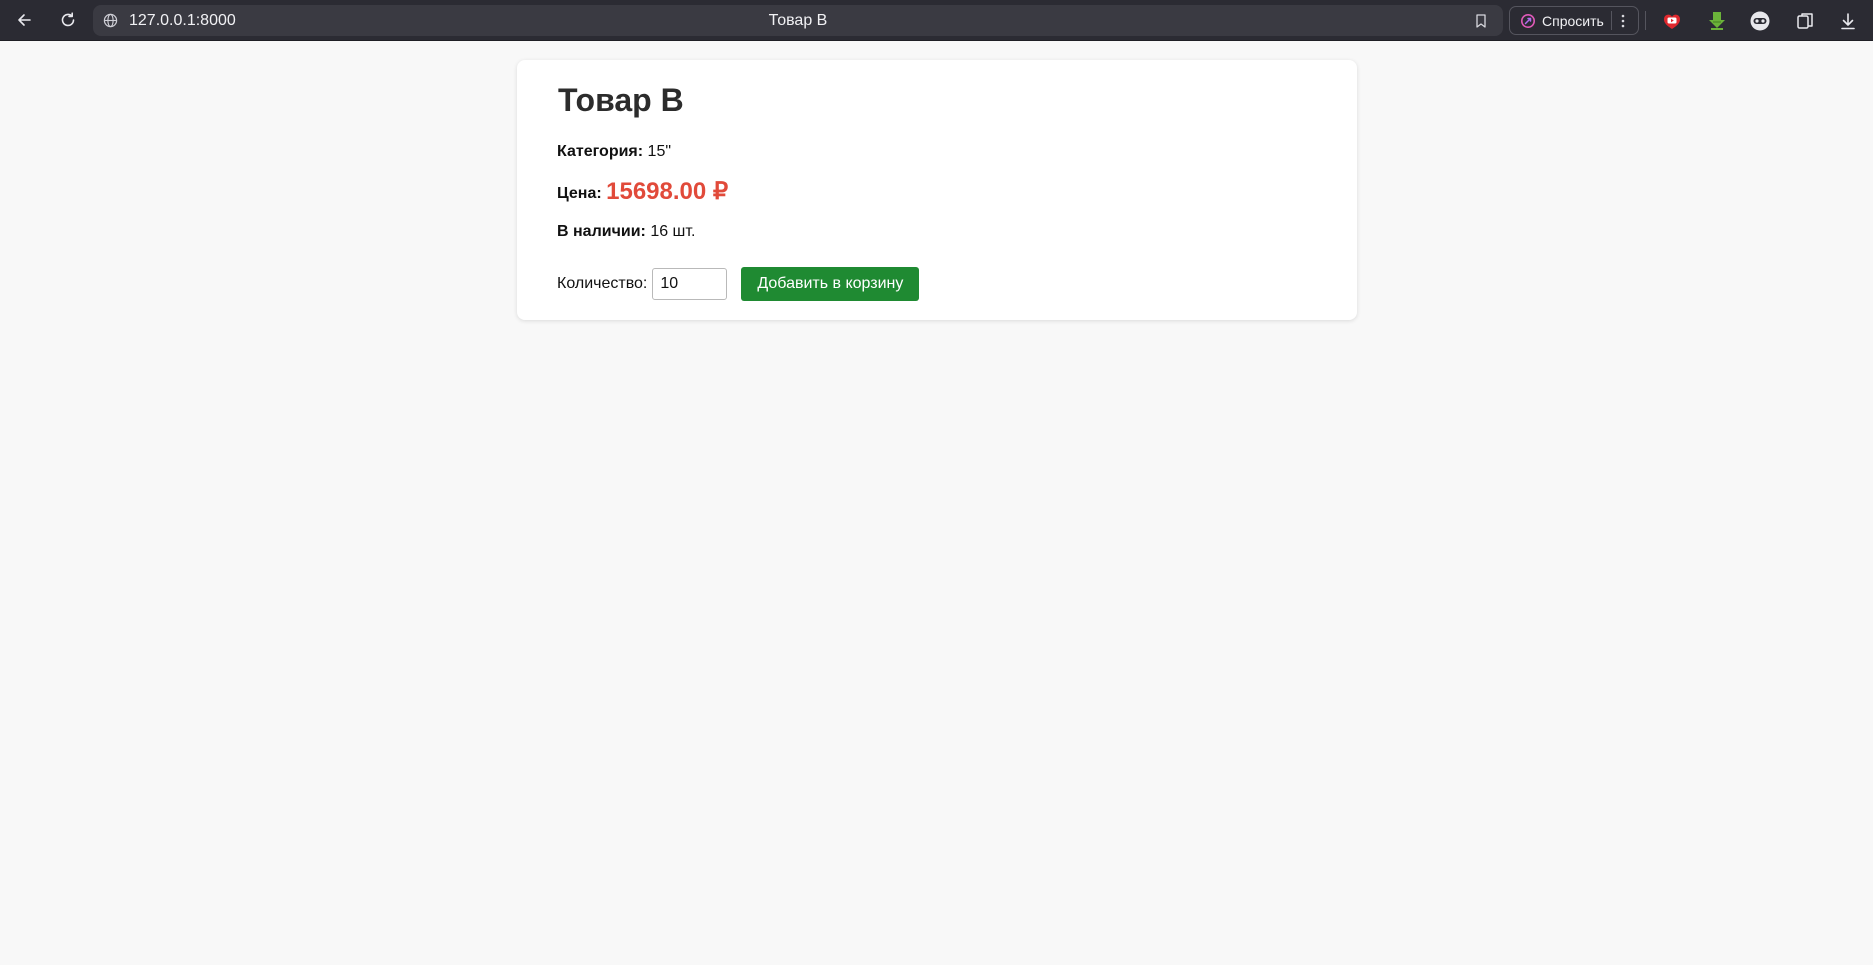  I want to click on reload-button, so click(68, 20).